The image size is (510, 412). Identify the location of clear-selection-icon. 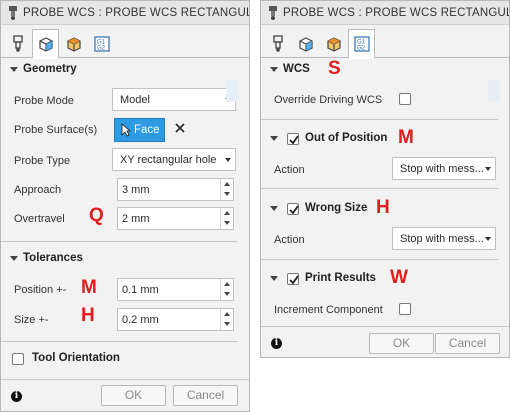
(180, 128).